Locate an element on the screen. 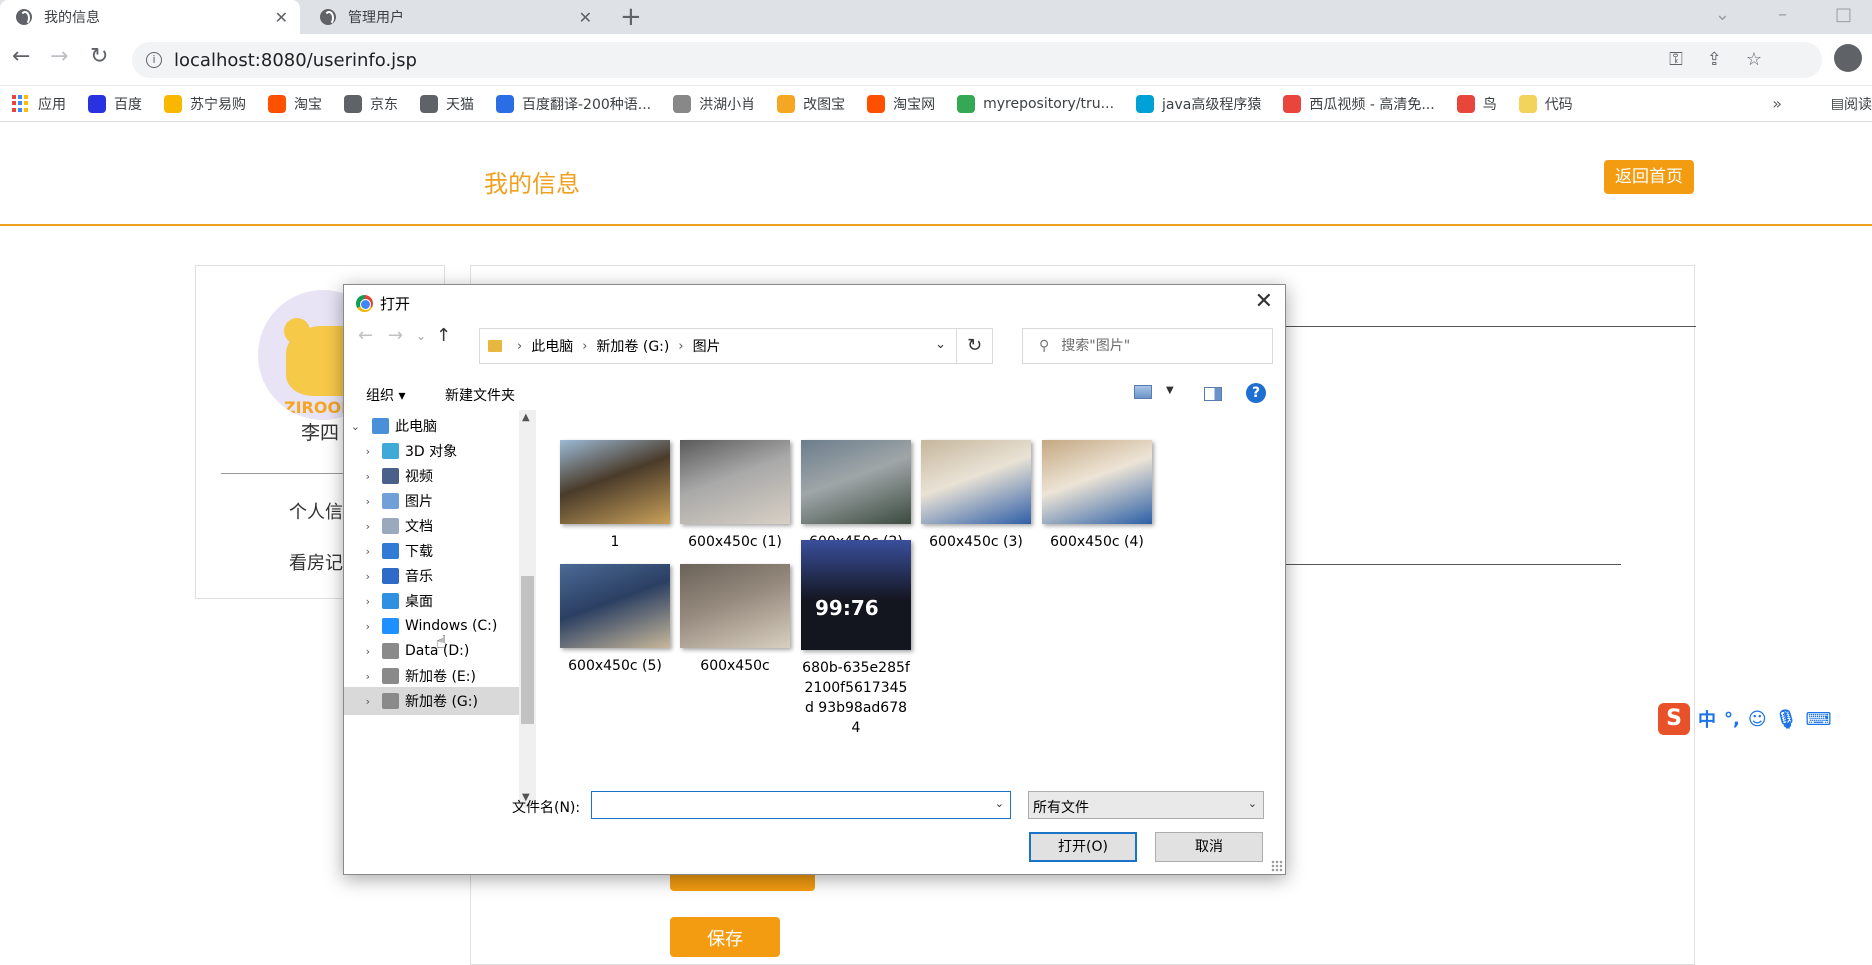 This screenshot has width=1872, height=965. new-tab-button: + is located at coordinates (631, 17).